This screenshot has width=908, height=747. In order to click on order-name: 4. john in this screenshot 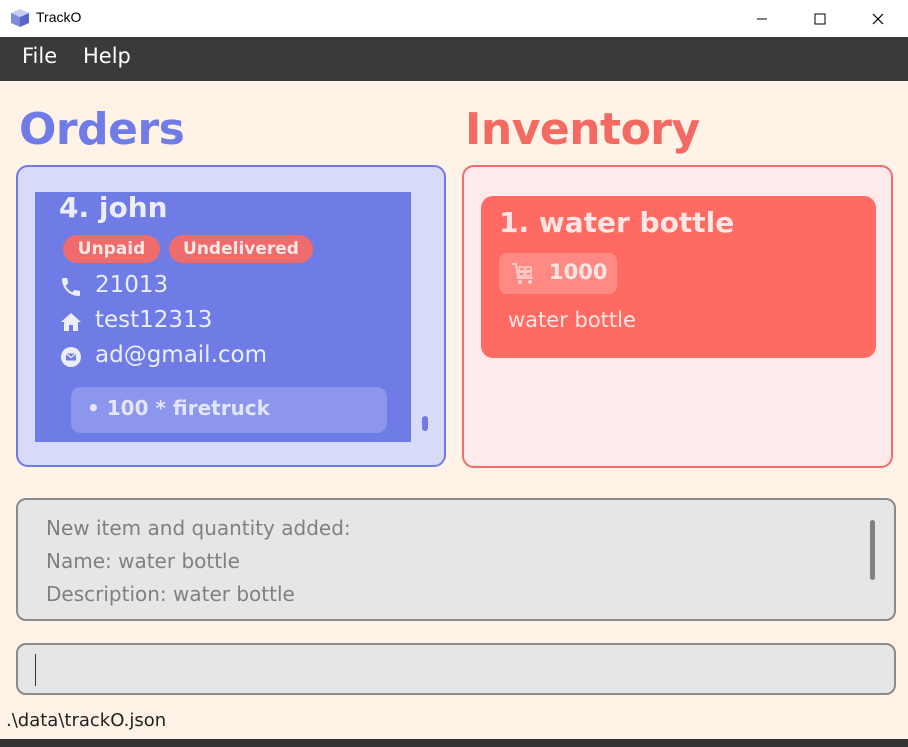, I will do `click(113, 208)`.